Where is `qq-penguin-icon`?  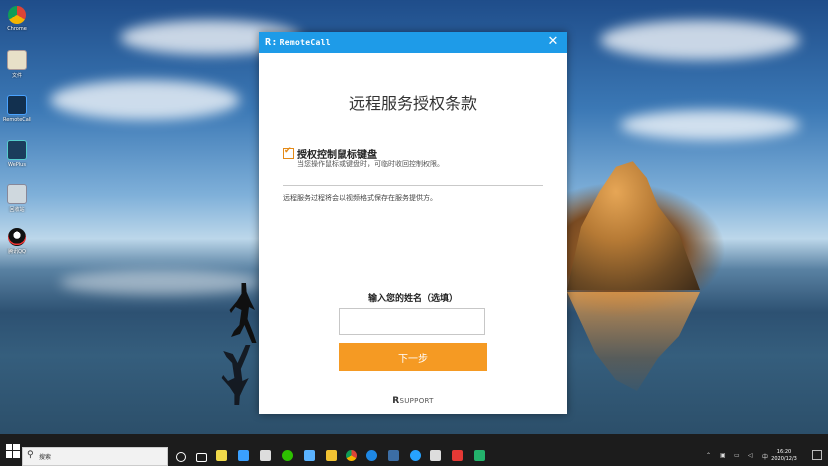
qq-penguin-icon is located at coordinates (17, 237).